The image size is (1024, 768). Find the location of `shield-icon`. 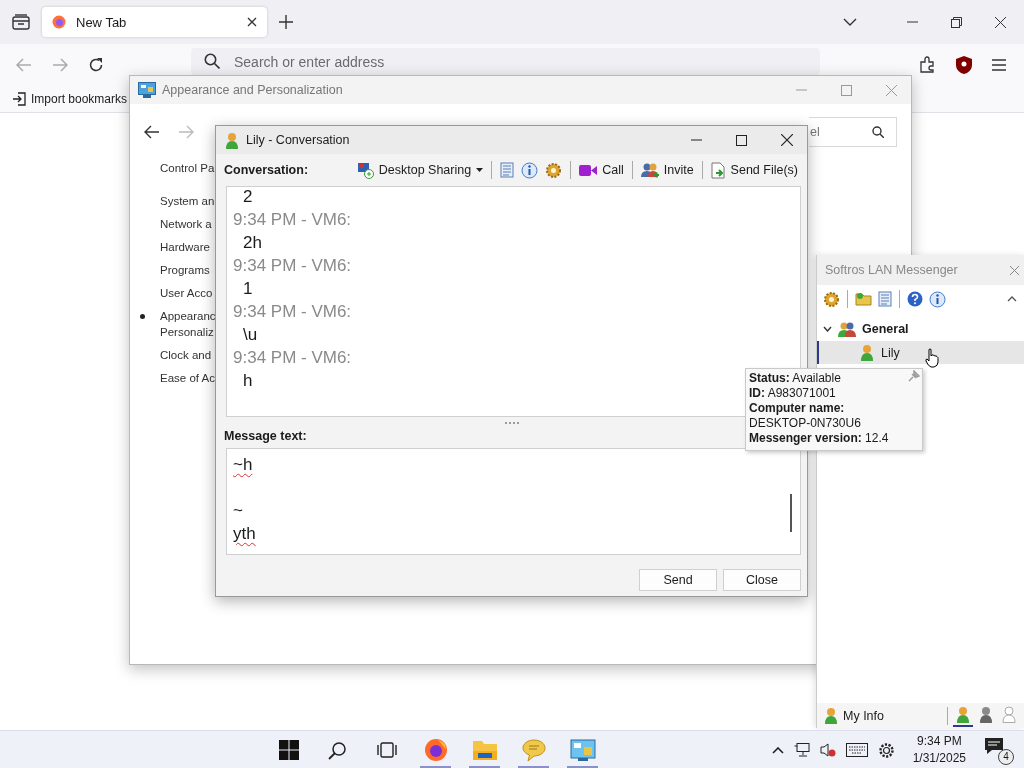

shield-icon is located at coordinates (964, 64).